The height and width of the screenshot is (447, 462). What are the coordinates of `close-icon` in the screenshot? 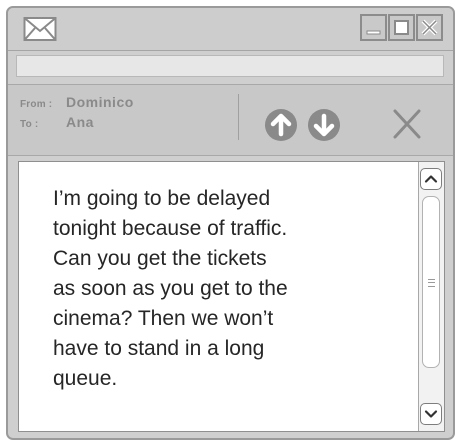 It's located at (429, 27).